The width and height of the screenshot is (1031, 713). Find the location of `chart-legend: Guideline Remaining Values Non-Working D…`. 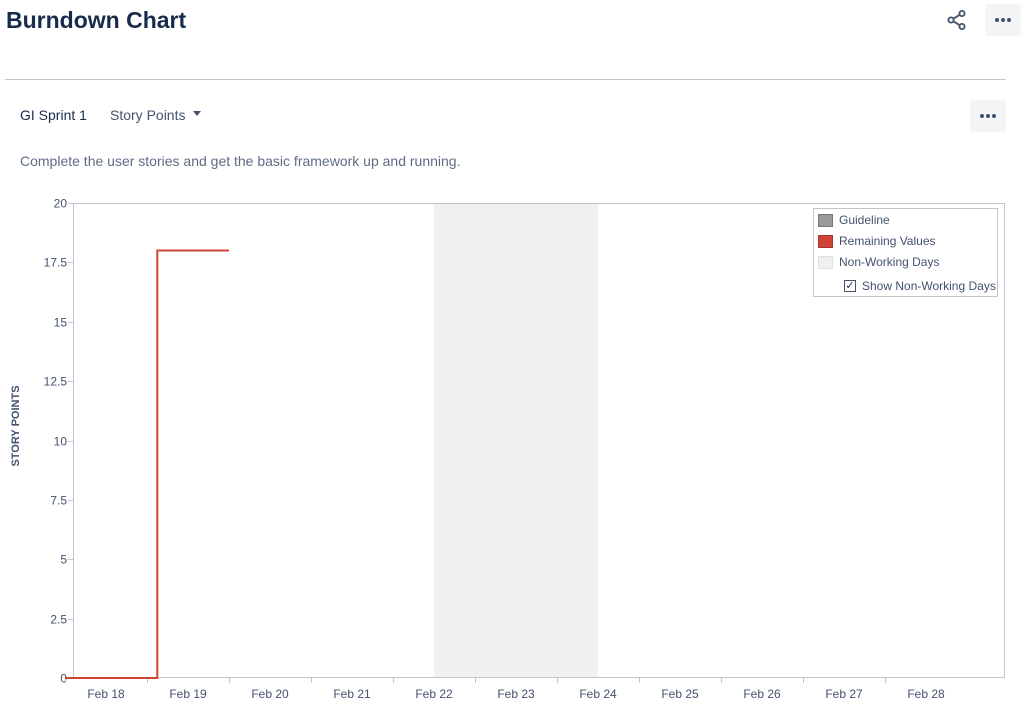

chart-legend: Guideline Remaining Values Non-Working D… is located at coordinates (905, 252).